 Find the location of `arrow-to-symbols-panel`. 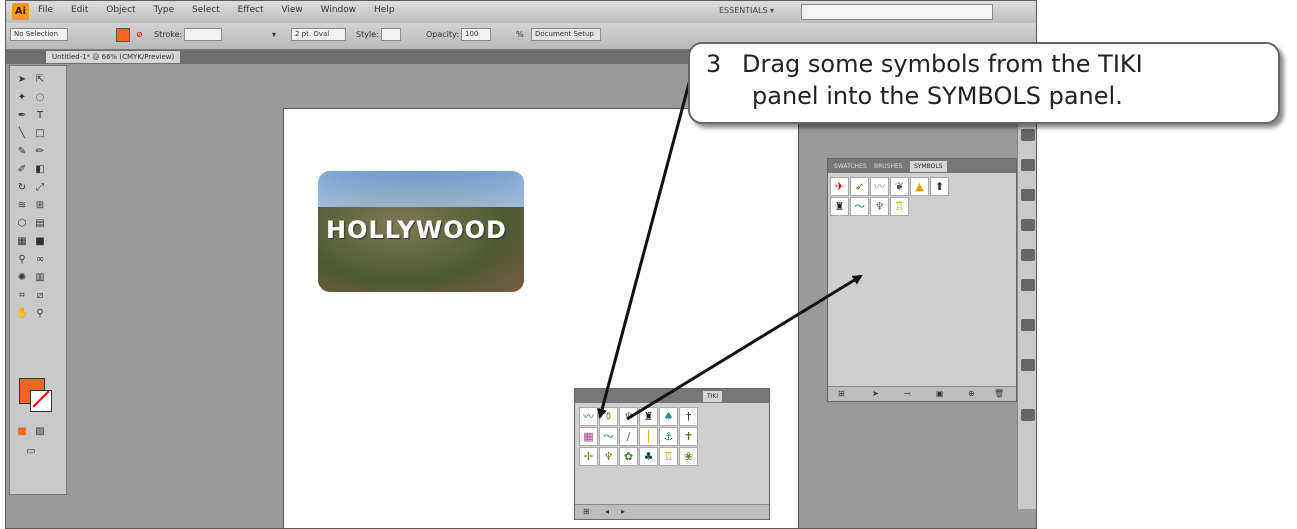

arrow-to-symbols-panel is located at coordinates (744, 347).